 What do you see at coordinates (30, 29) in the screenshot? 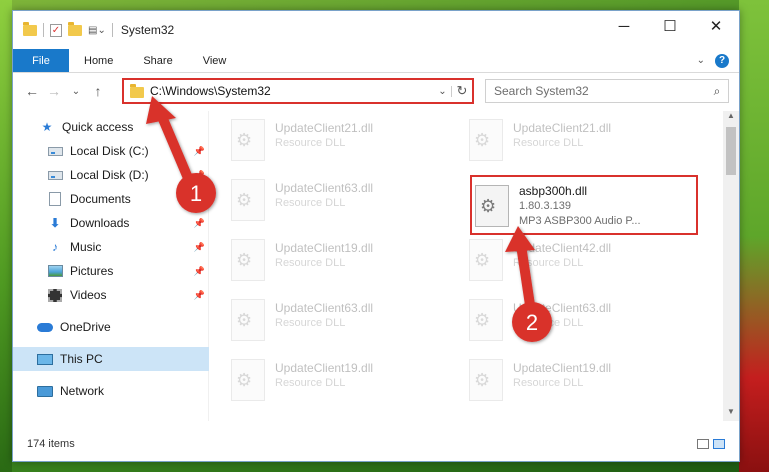
I see `folder-icon` at bounding box center [30, 29].